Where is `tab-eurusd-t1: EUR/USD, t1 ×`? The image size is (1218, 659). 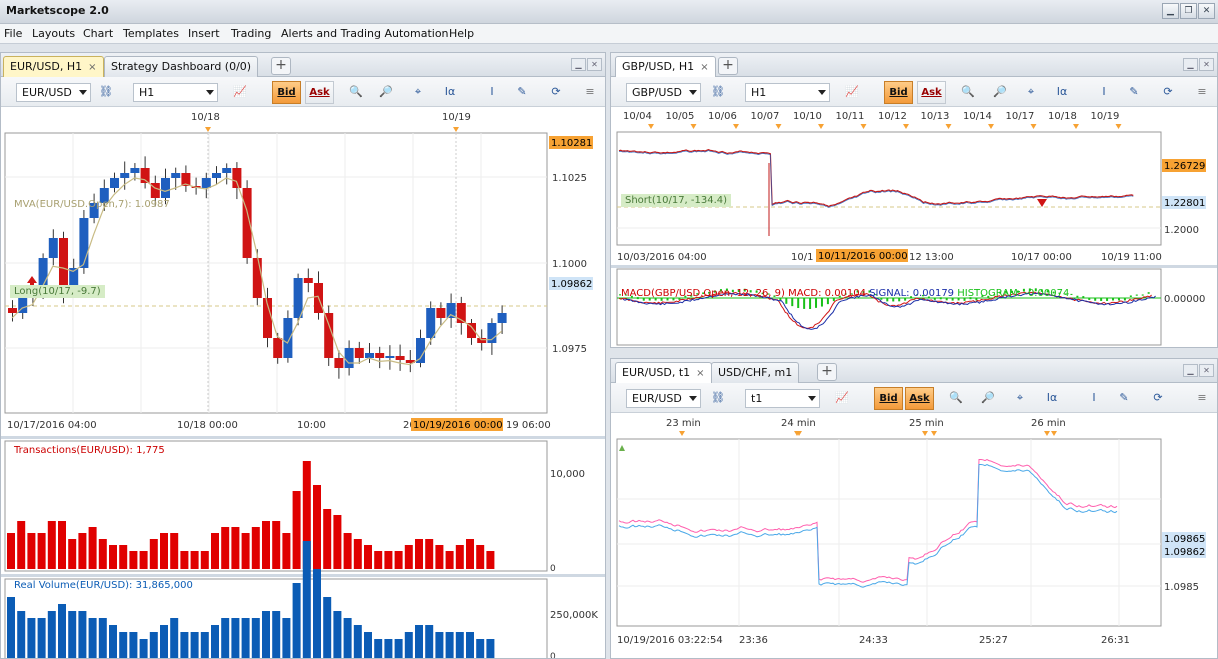
tab-eurusd-t1: EUR/USD, t1 × is located at coordinates (663, 372).